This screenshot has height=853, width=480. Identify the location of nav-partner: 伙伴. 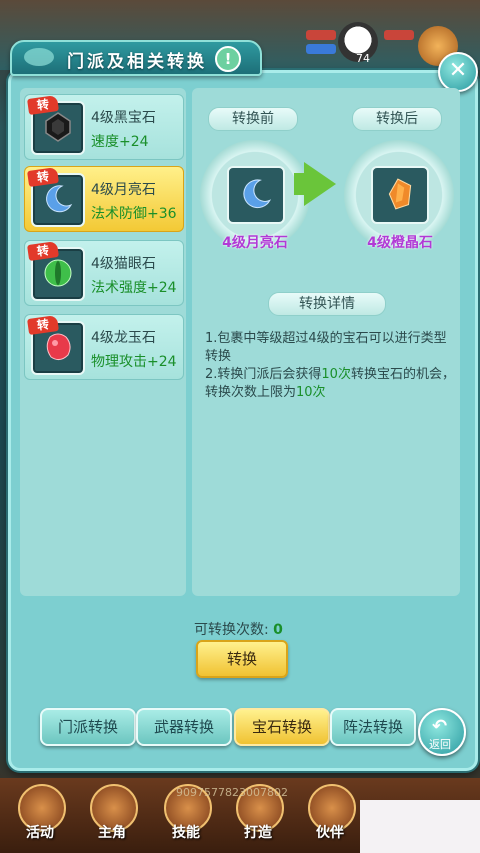
(330, 815).